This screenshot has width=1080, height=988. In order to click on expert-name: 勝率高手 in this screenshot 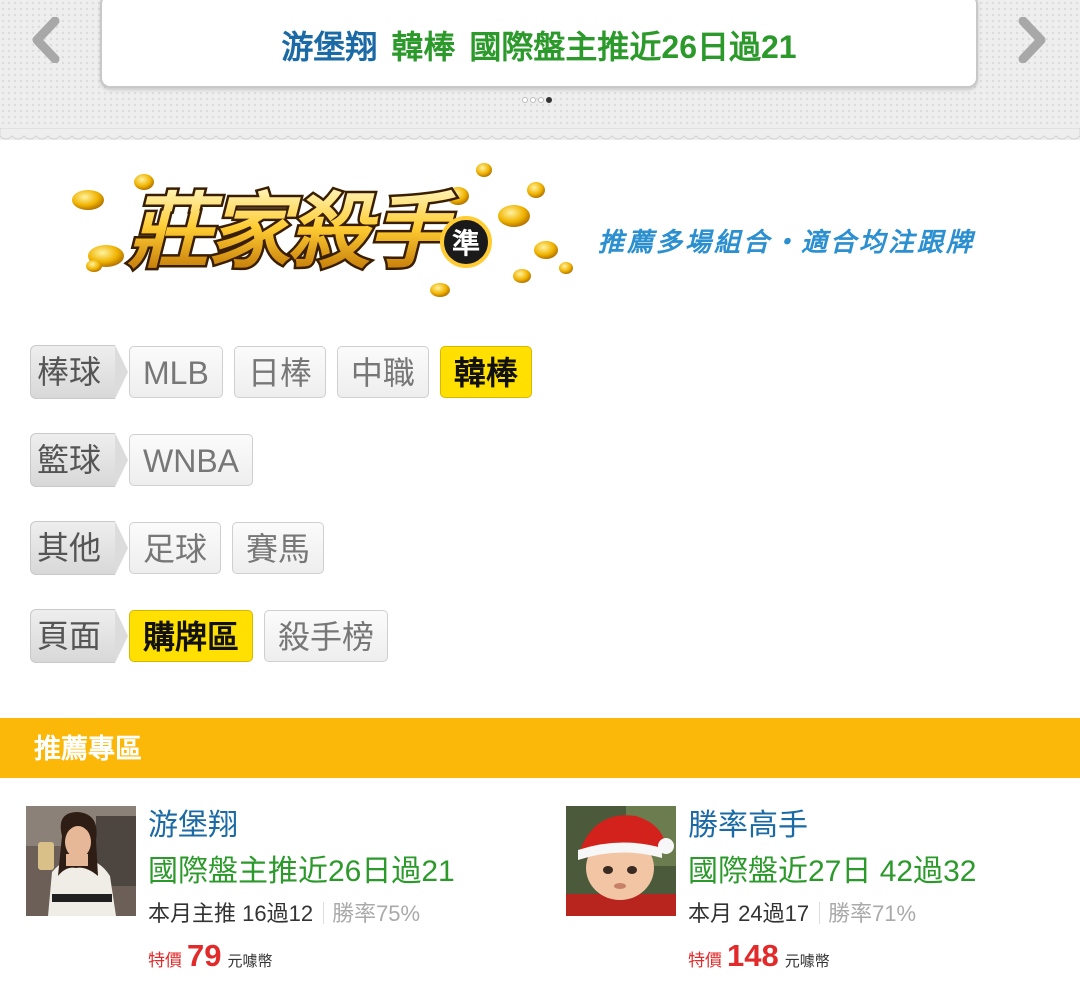, I will do `click(748, 822)`.